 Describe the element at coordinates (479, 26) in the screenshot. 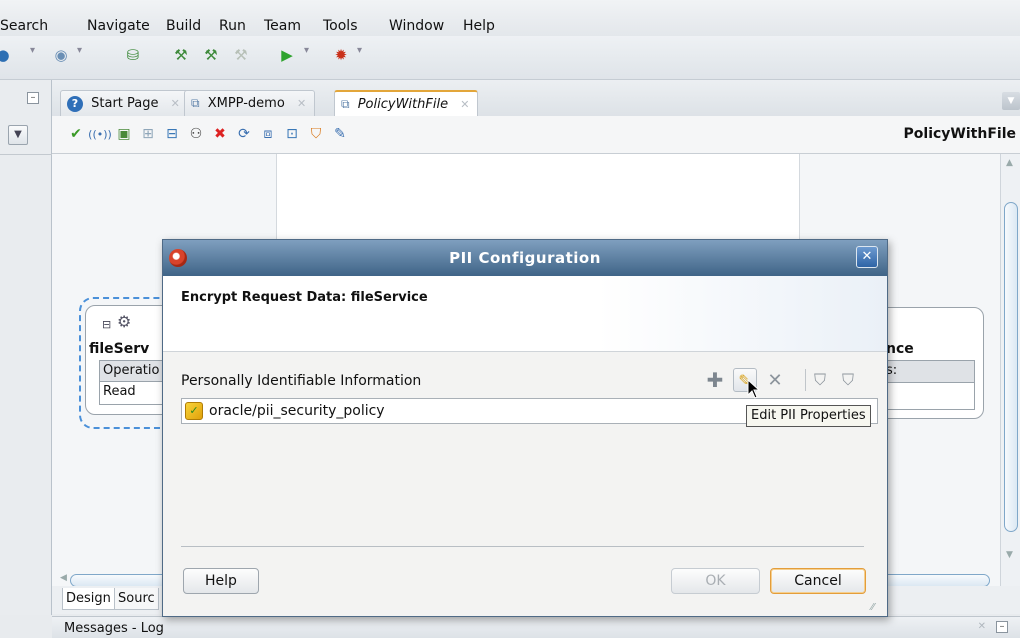

I see `menu-help: Help` at that location.